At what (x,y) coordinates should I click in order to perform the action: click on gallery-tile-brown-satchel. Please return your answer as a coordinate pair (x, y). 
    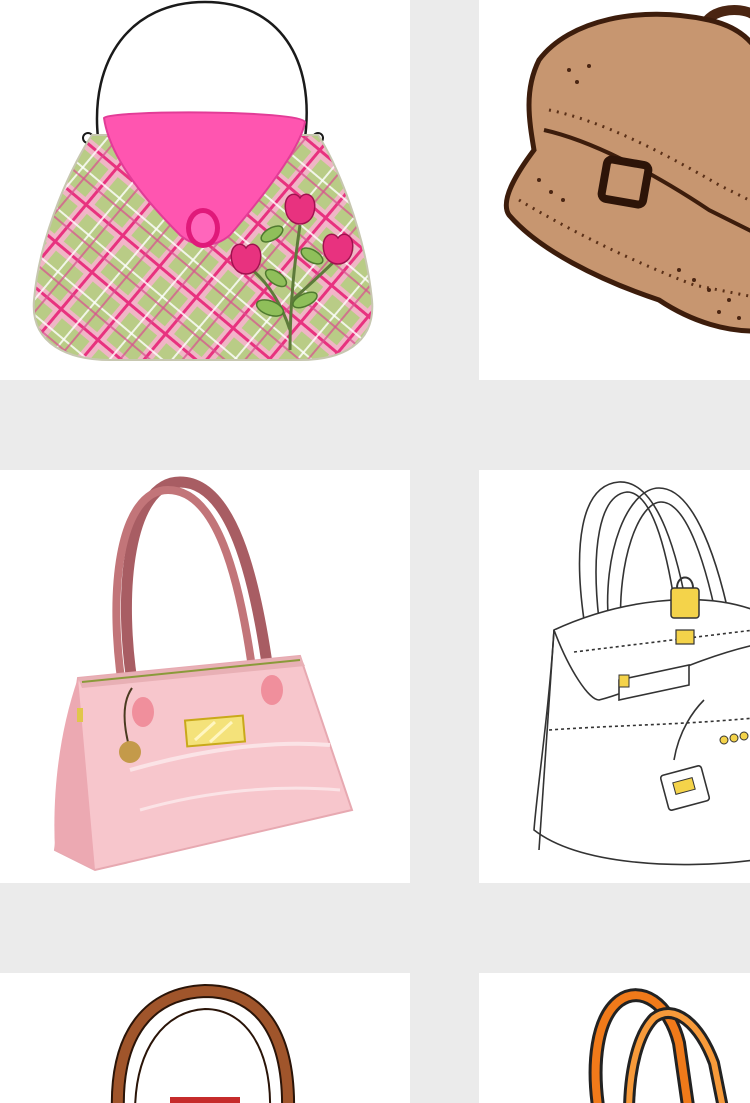
    Looking at the image, I should click on (614, 190).